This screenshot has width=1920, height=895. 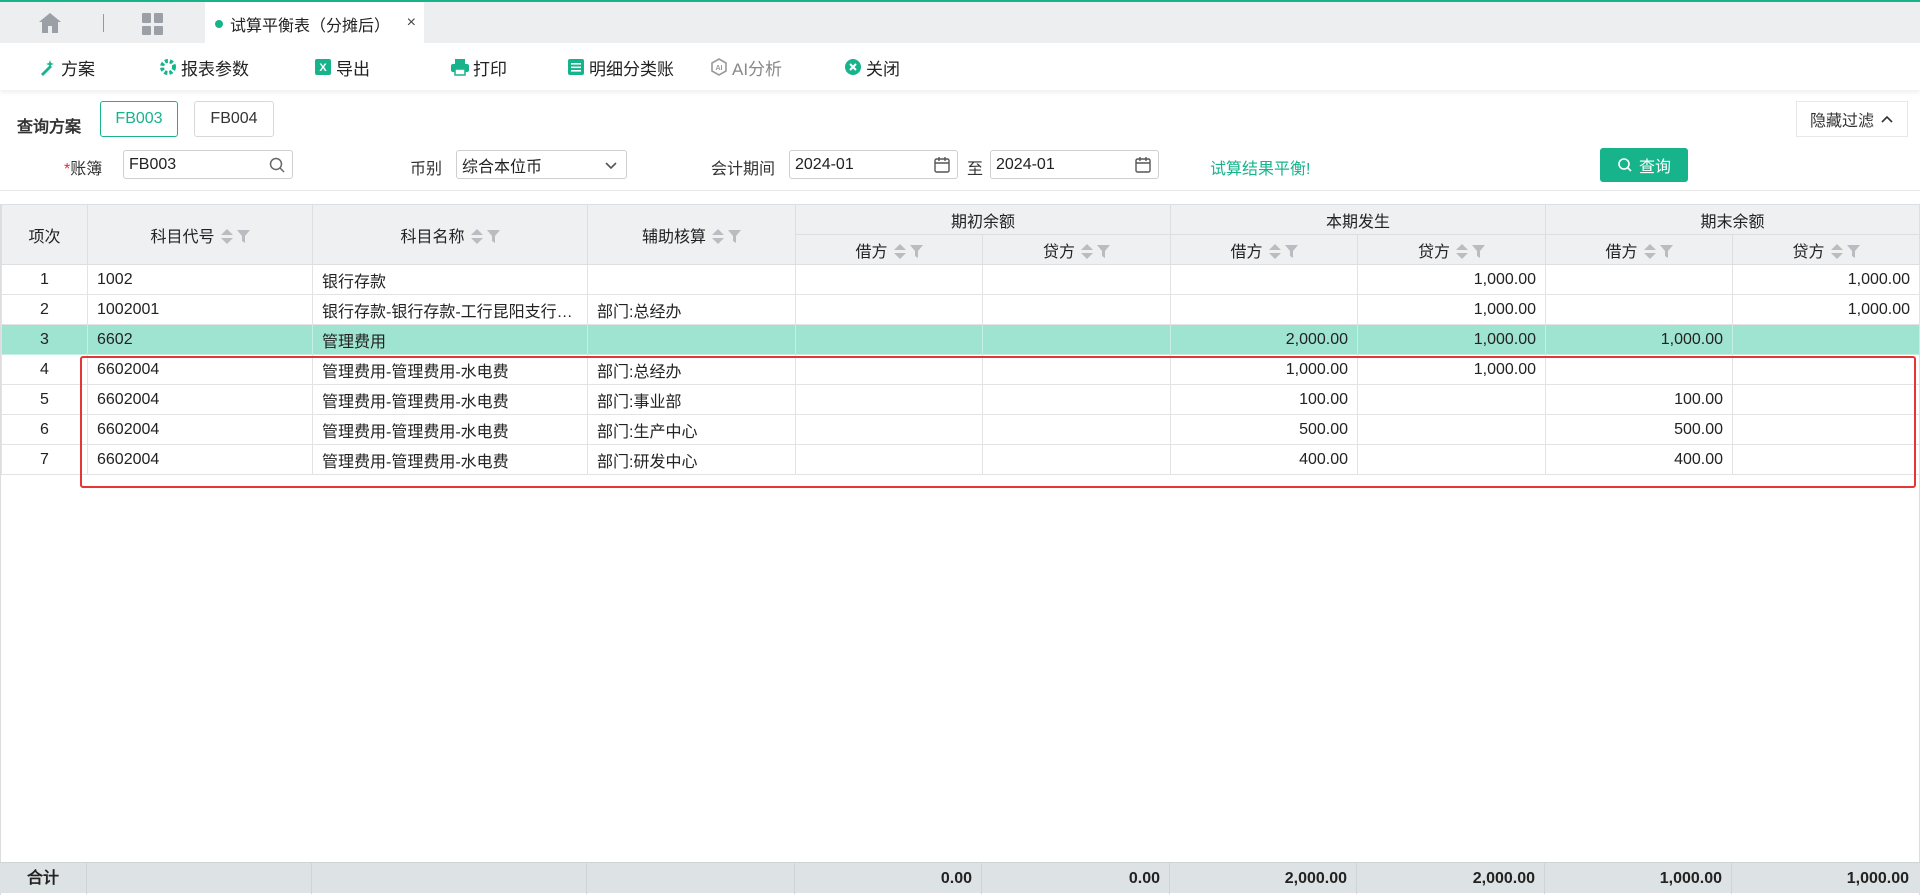 I want to click on totals-code-cell, so click(x=198, y=878).